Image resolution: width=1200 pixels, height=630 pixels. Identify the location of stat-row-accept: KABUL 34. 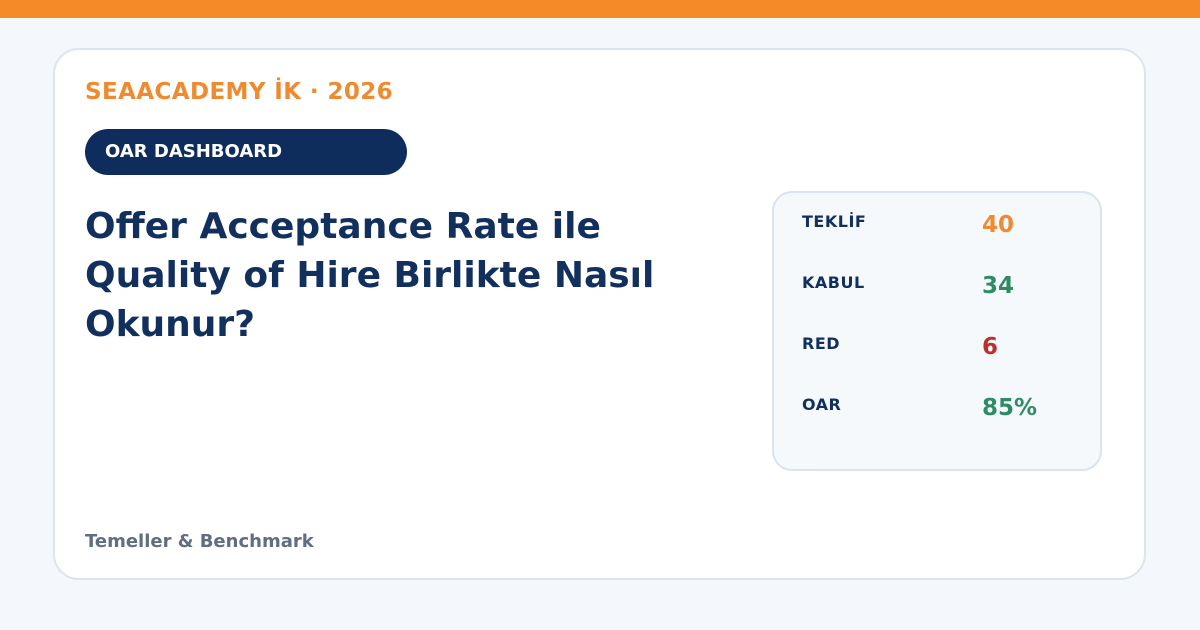
(937, 293).